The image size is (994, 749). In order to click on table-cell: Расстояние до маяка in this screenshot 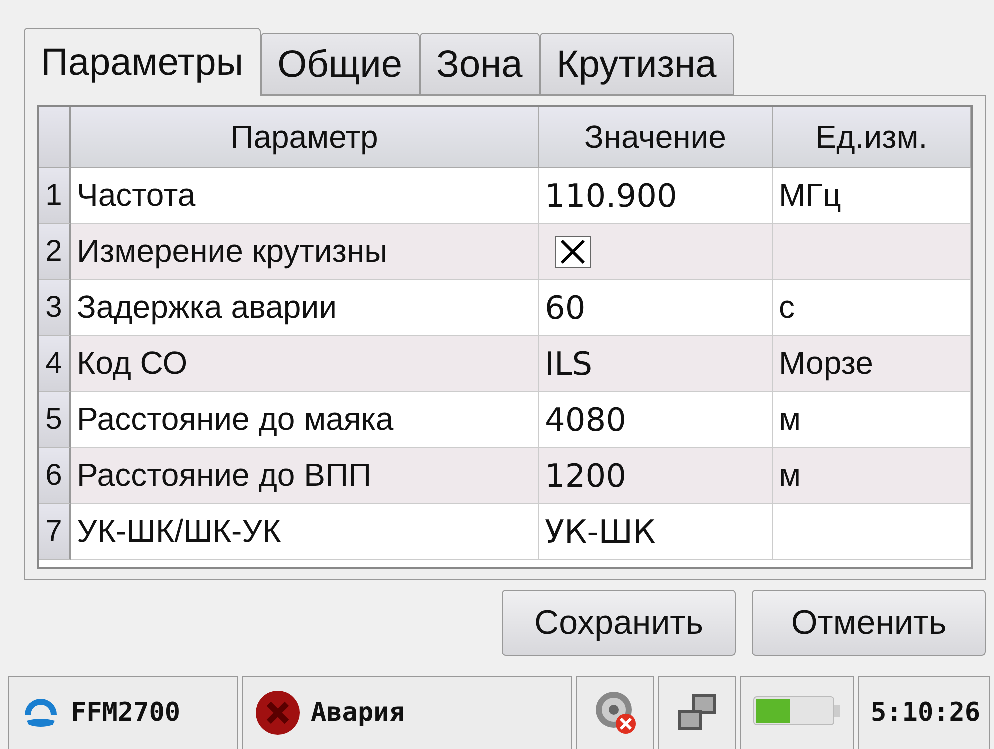, I will do `click(305, 420)`.